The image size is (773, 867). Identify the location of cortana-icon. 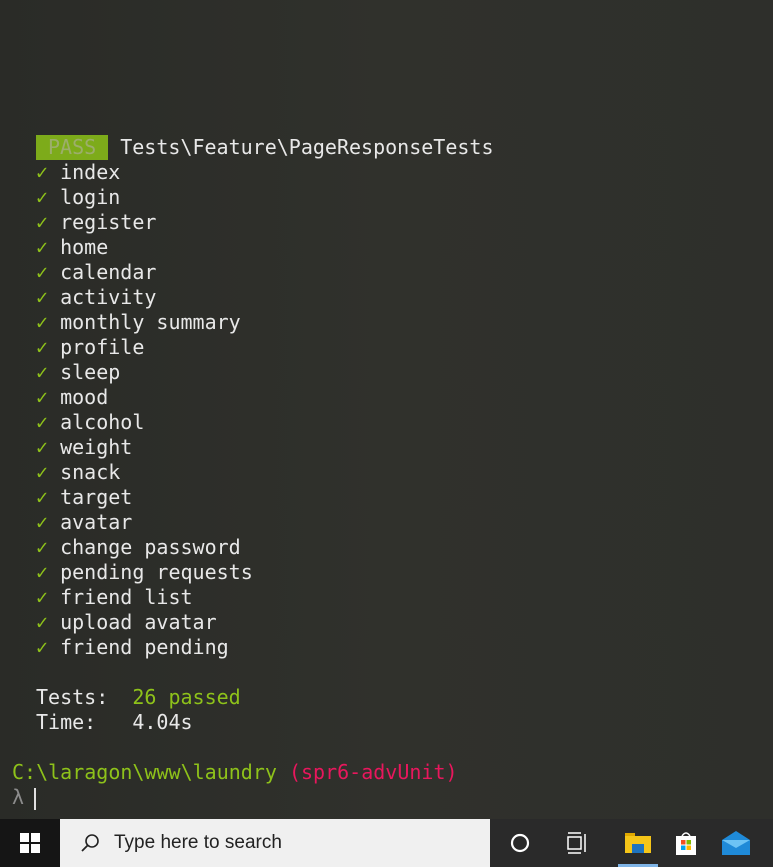
(520, 843).